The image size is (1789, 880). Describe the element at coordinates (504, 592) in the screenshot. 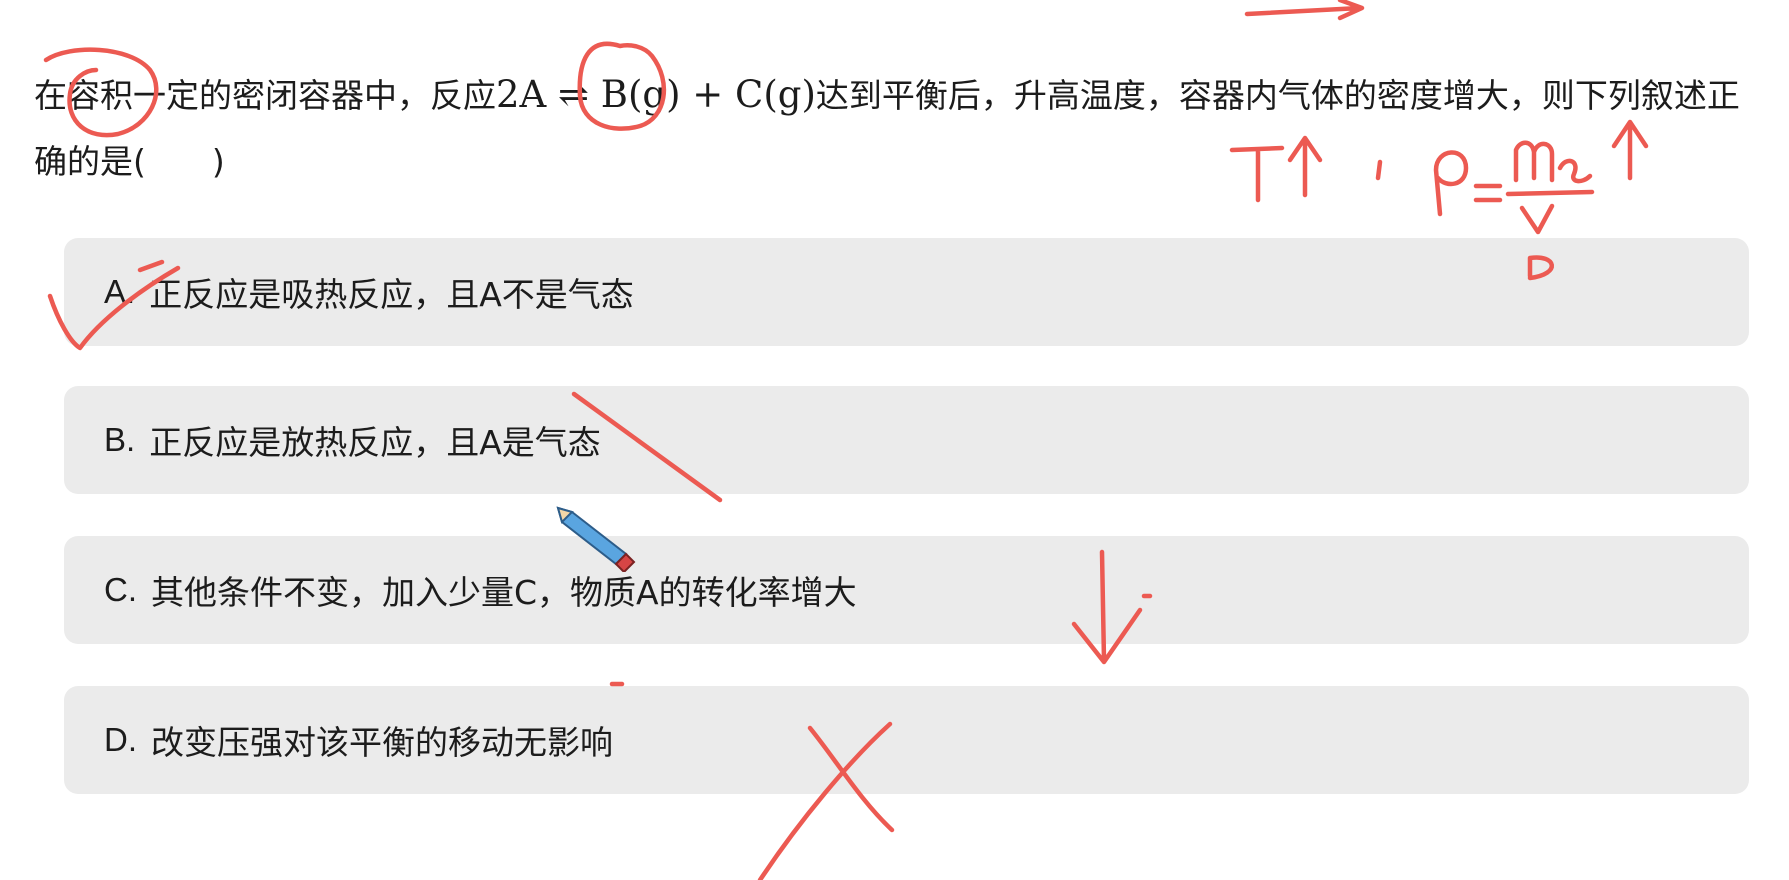

I see `option-c-text: 其他条件不变，加入少量C，物质A的转化率增大` at that location.